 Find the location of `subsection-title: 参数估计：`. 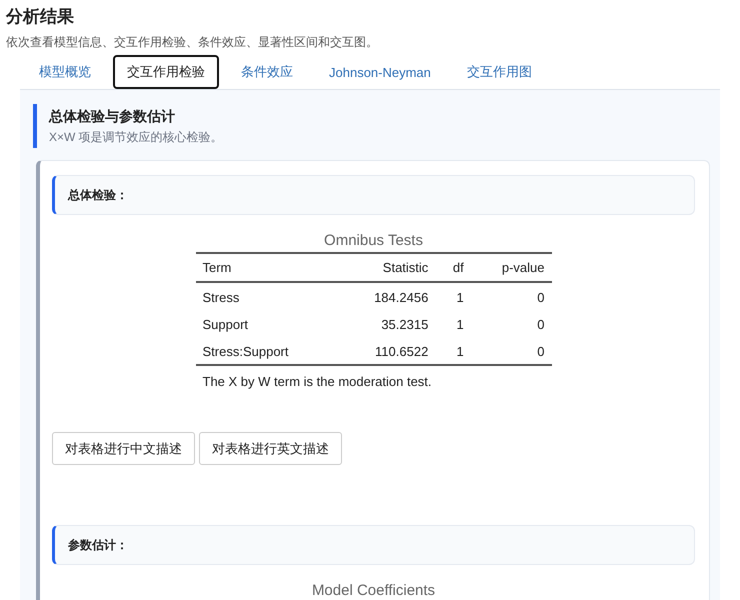

subsection-title: 参数估计： is located at coordinates (98, 545).